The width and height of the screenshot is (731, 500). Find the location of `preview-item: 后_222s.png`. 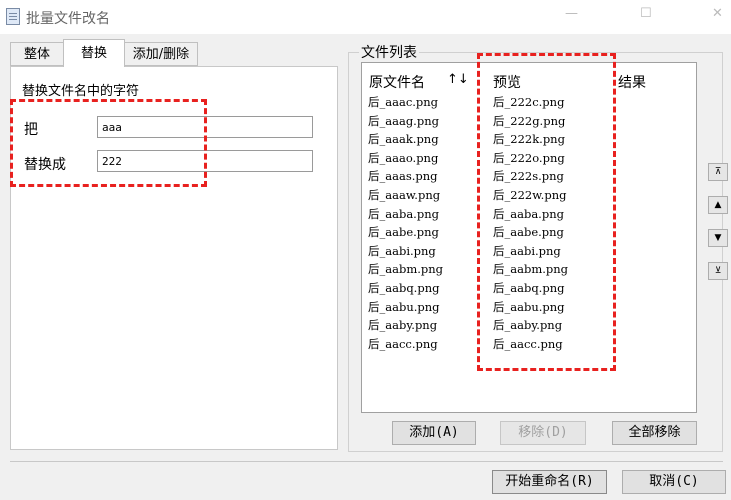

preview-item: 后_222s.png is located at coordinates (528, 176).